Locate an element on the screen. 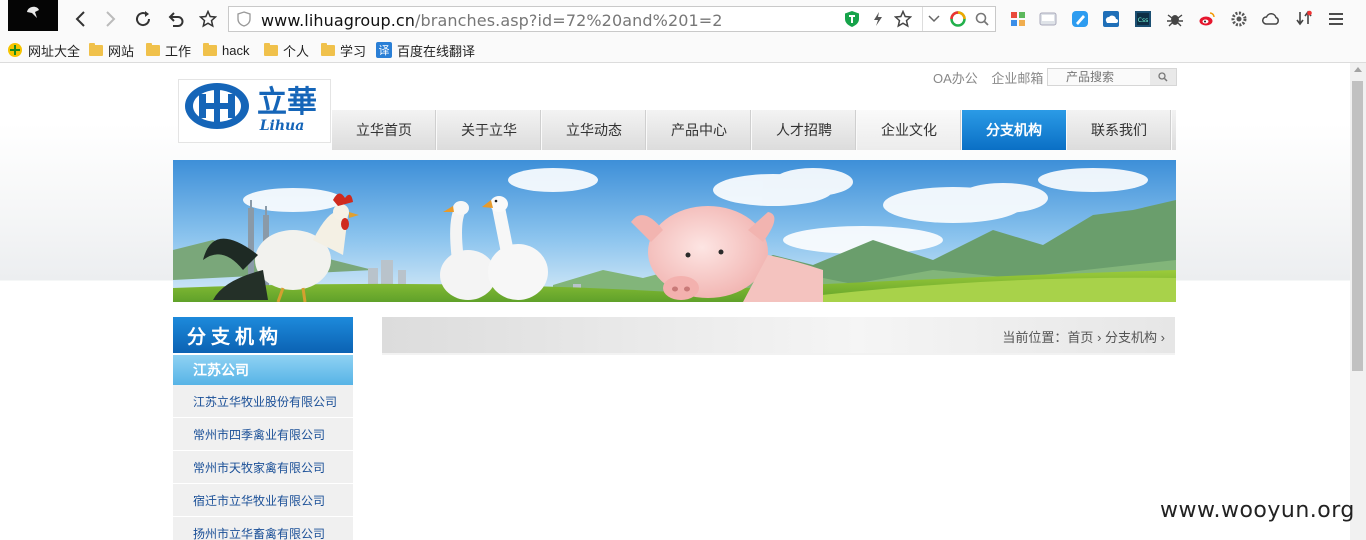 The height and width of the screenshot is (540, 1366). chevron-right-icon: › is located at coordinates (1162, 337).